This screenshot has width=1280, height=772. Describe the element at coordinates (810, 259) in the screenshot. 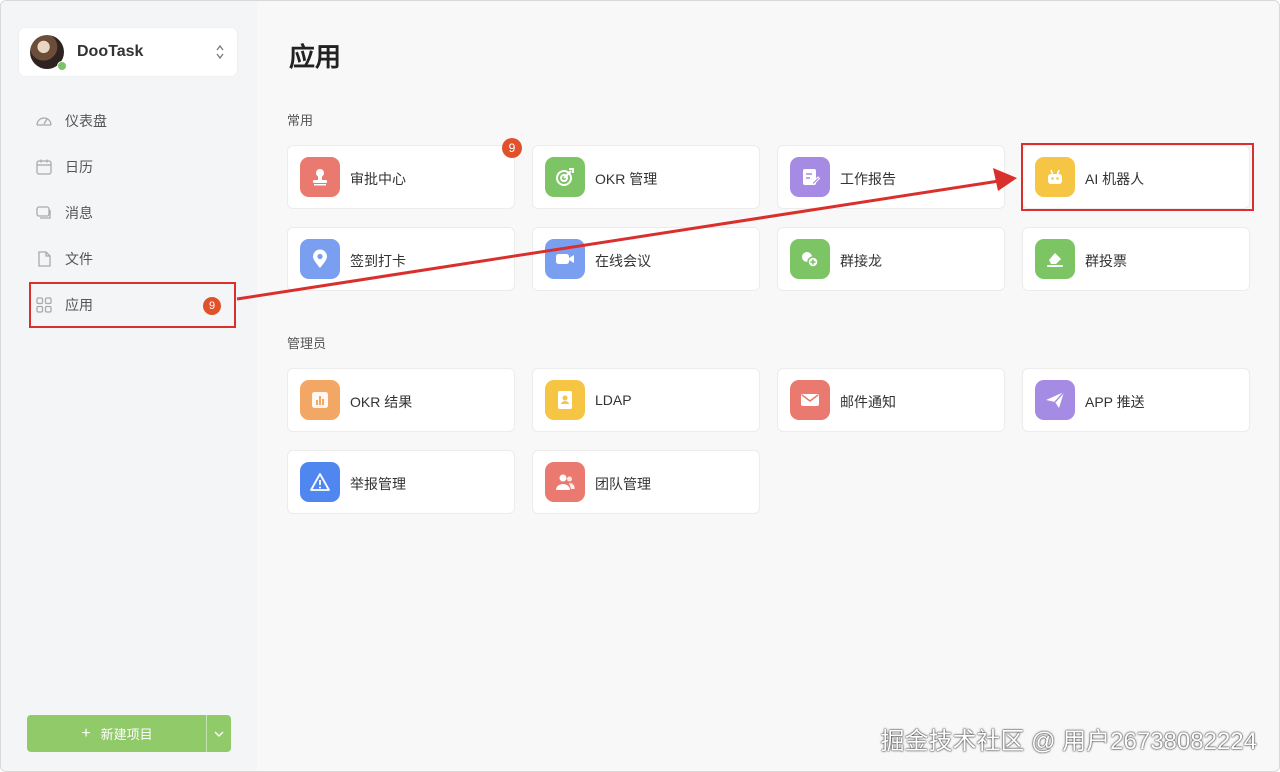

I see `group-chain-icon` at that location.